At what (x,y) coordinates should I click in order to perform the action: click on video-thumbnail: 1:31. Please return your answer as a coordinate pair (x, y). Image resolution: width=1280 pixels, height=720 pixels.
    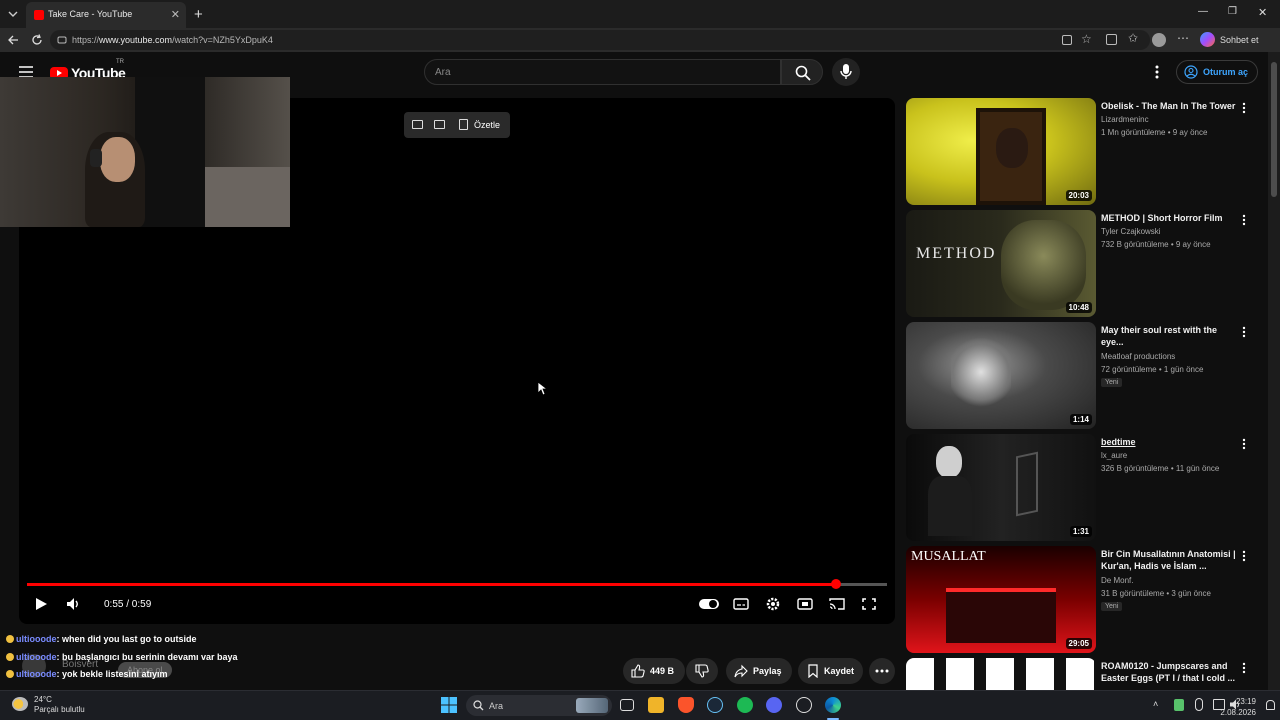
    Looking at the image, I should click on (1001, 487).